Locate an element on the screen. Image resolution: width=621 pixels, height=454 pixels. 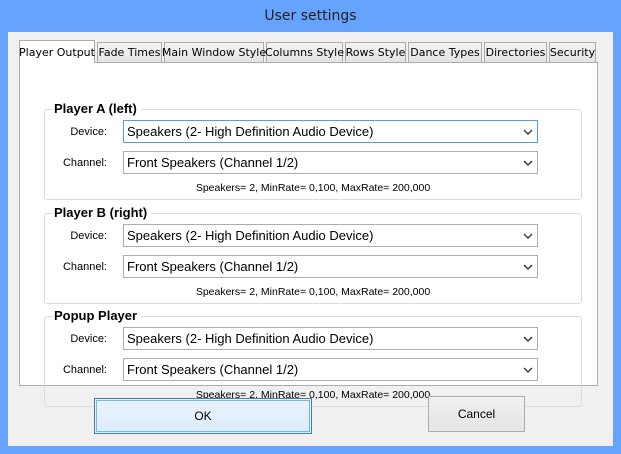
tab-rows-style: Rows Style is located at coordinates (375, 52).